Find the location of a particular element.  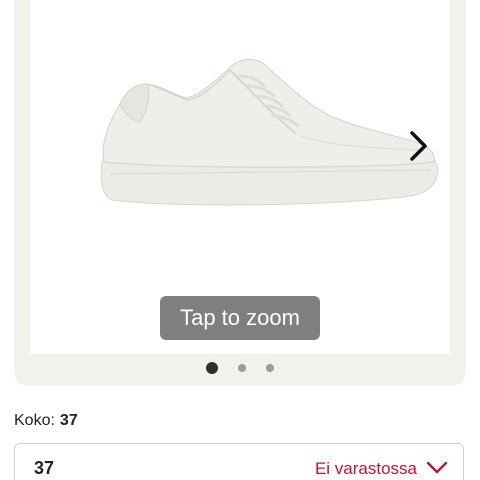

chevron-right-icon is located at coordinates (418, 146).